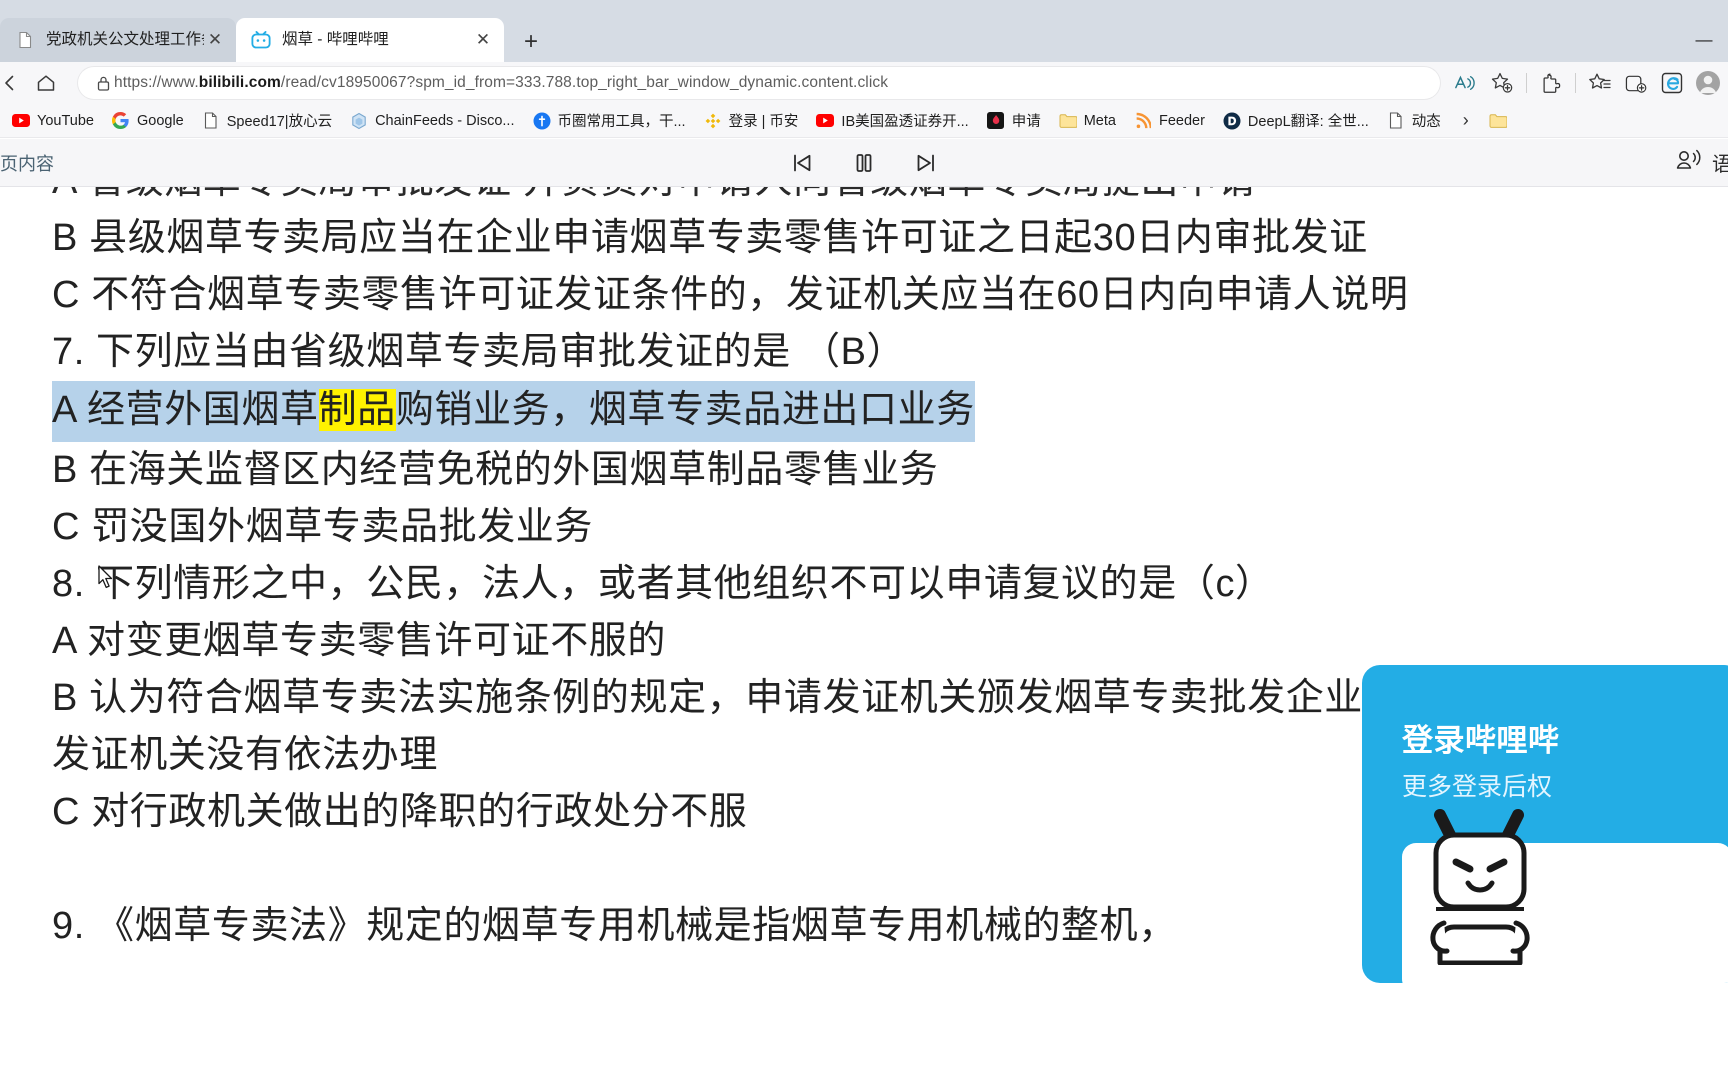 This screenshot has width=1728, height=1080. I want to click on rss-icon, so click(1143, 121).